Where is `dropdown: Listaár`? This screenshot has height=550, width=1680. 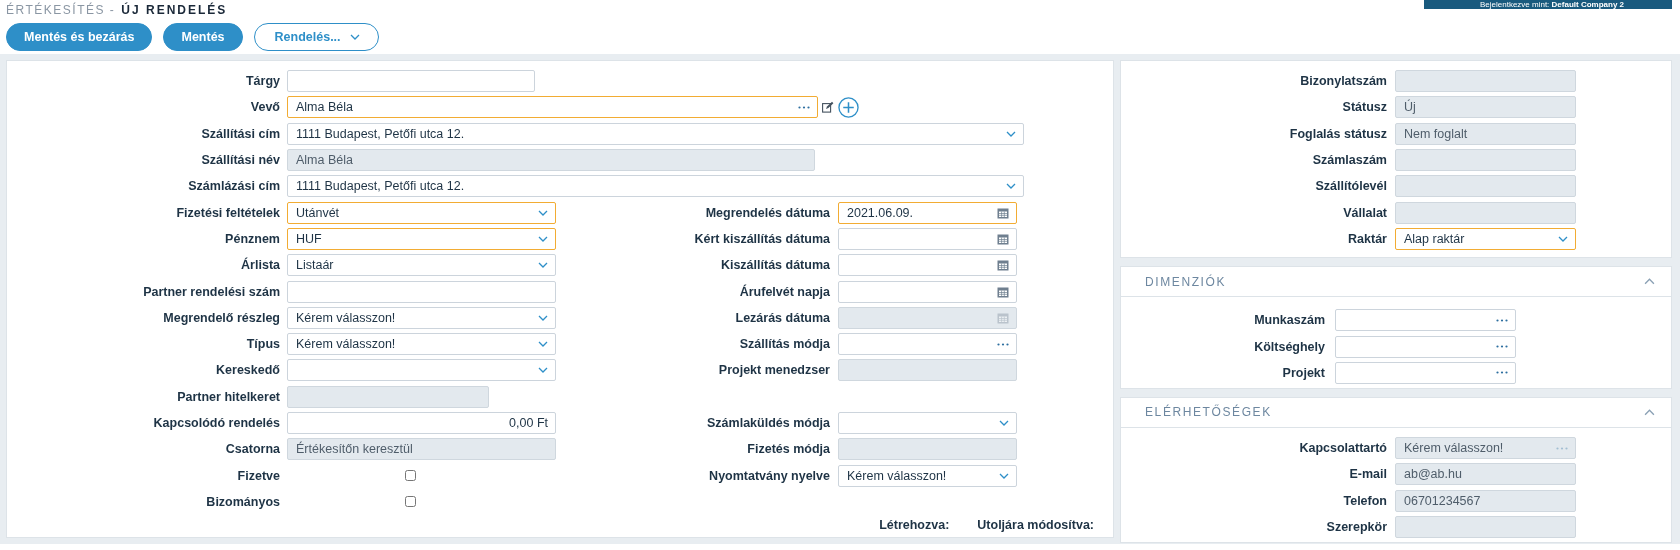
dropdown: Listaár is located at coordinates (421, 265).